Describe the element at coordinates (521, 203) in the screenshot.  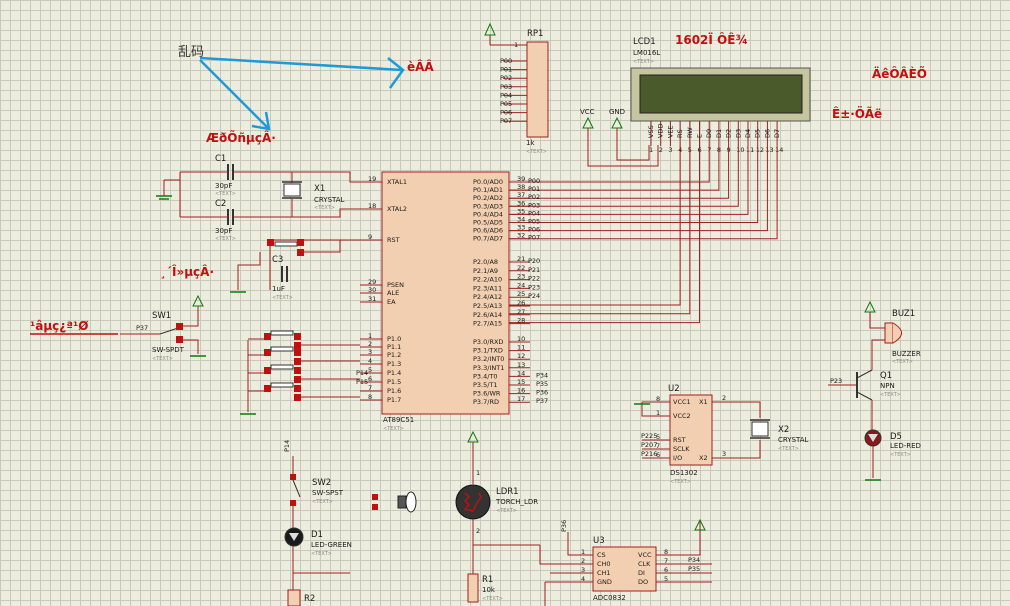
I see `u1-right-pin-num: 36` at that location.